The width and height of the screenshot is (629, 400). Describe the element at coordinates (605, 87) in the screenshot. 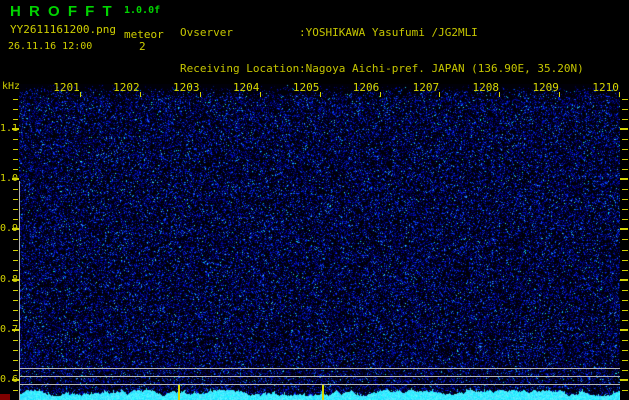

I see `time-tick-label: 1210` at that location.